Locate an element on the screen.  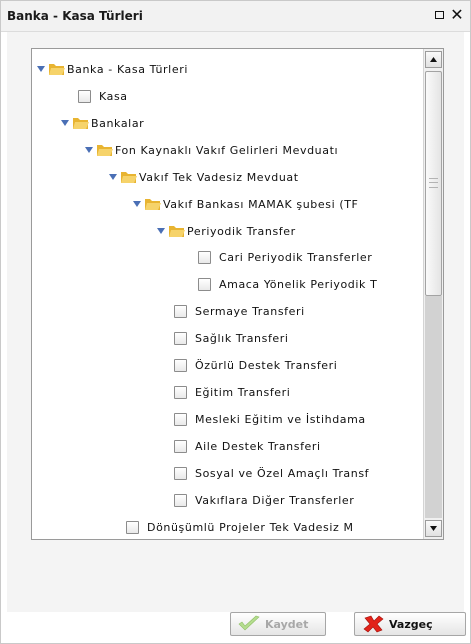
scroll-thumb is located at coordinates (433, 183).